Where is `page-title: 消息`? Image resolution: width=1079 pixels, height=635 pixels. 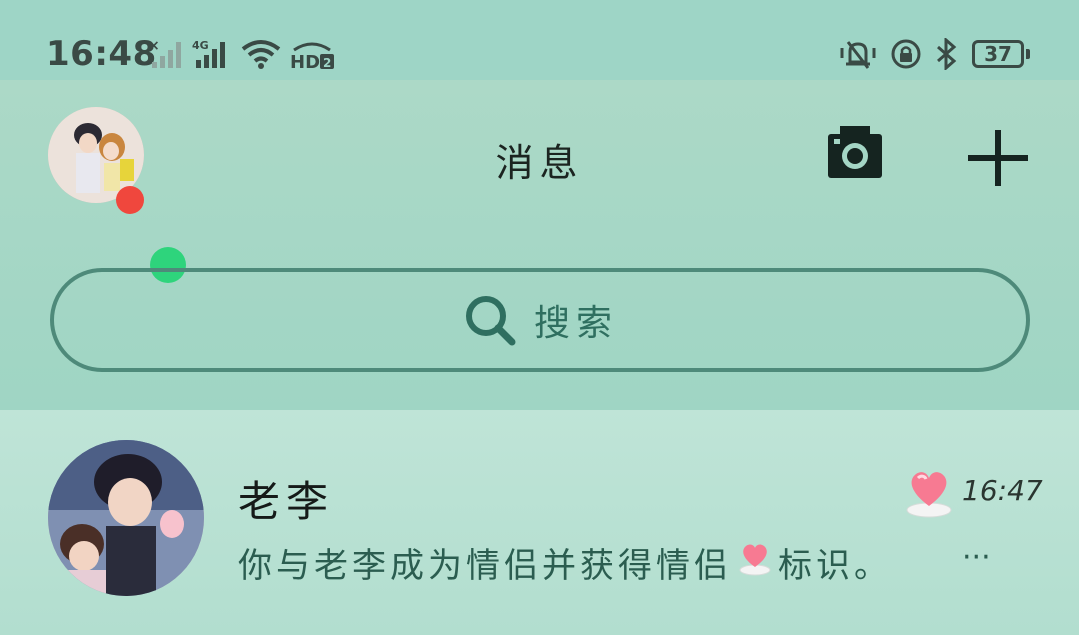
page-title: 消息 is located at coordinates (539, 163).